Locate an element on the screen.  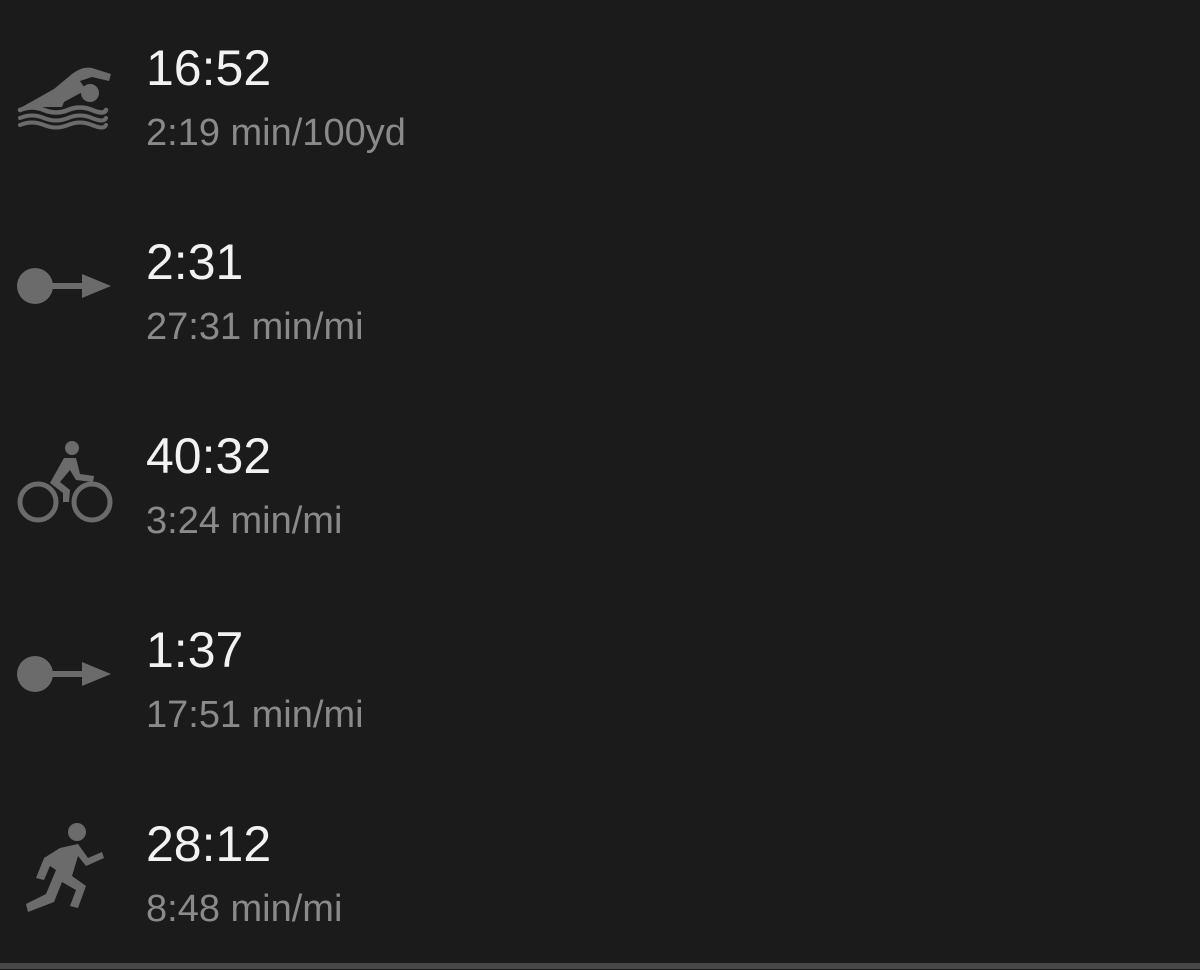
segment-pace: 3:24 min/mi is located at coordinates (244, 521).